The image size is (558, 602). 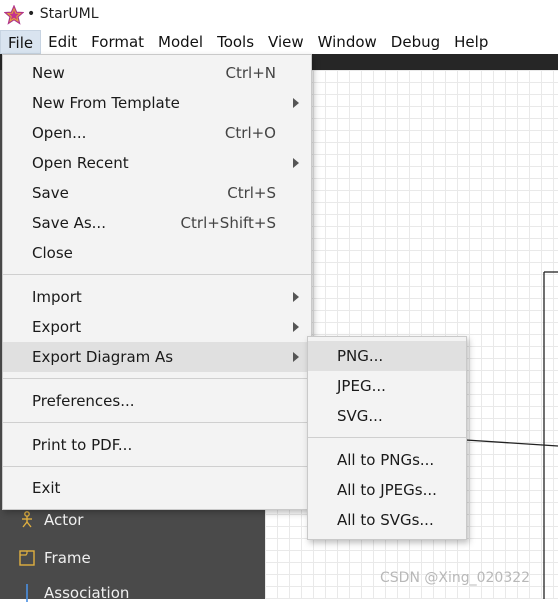 What do you see at coordinates (62, 42) in the screenshot?
I see `menu-edit: Edit` at bounding box center [62, 42].